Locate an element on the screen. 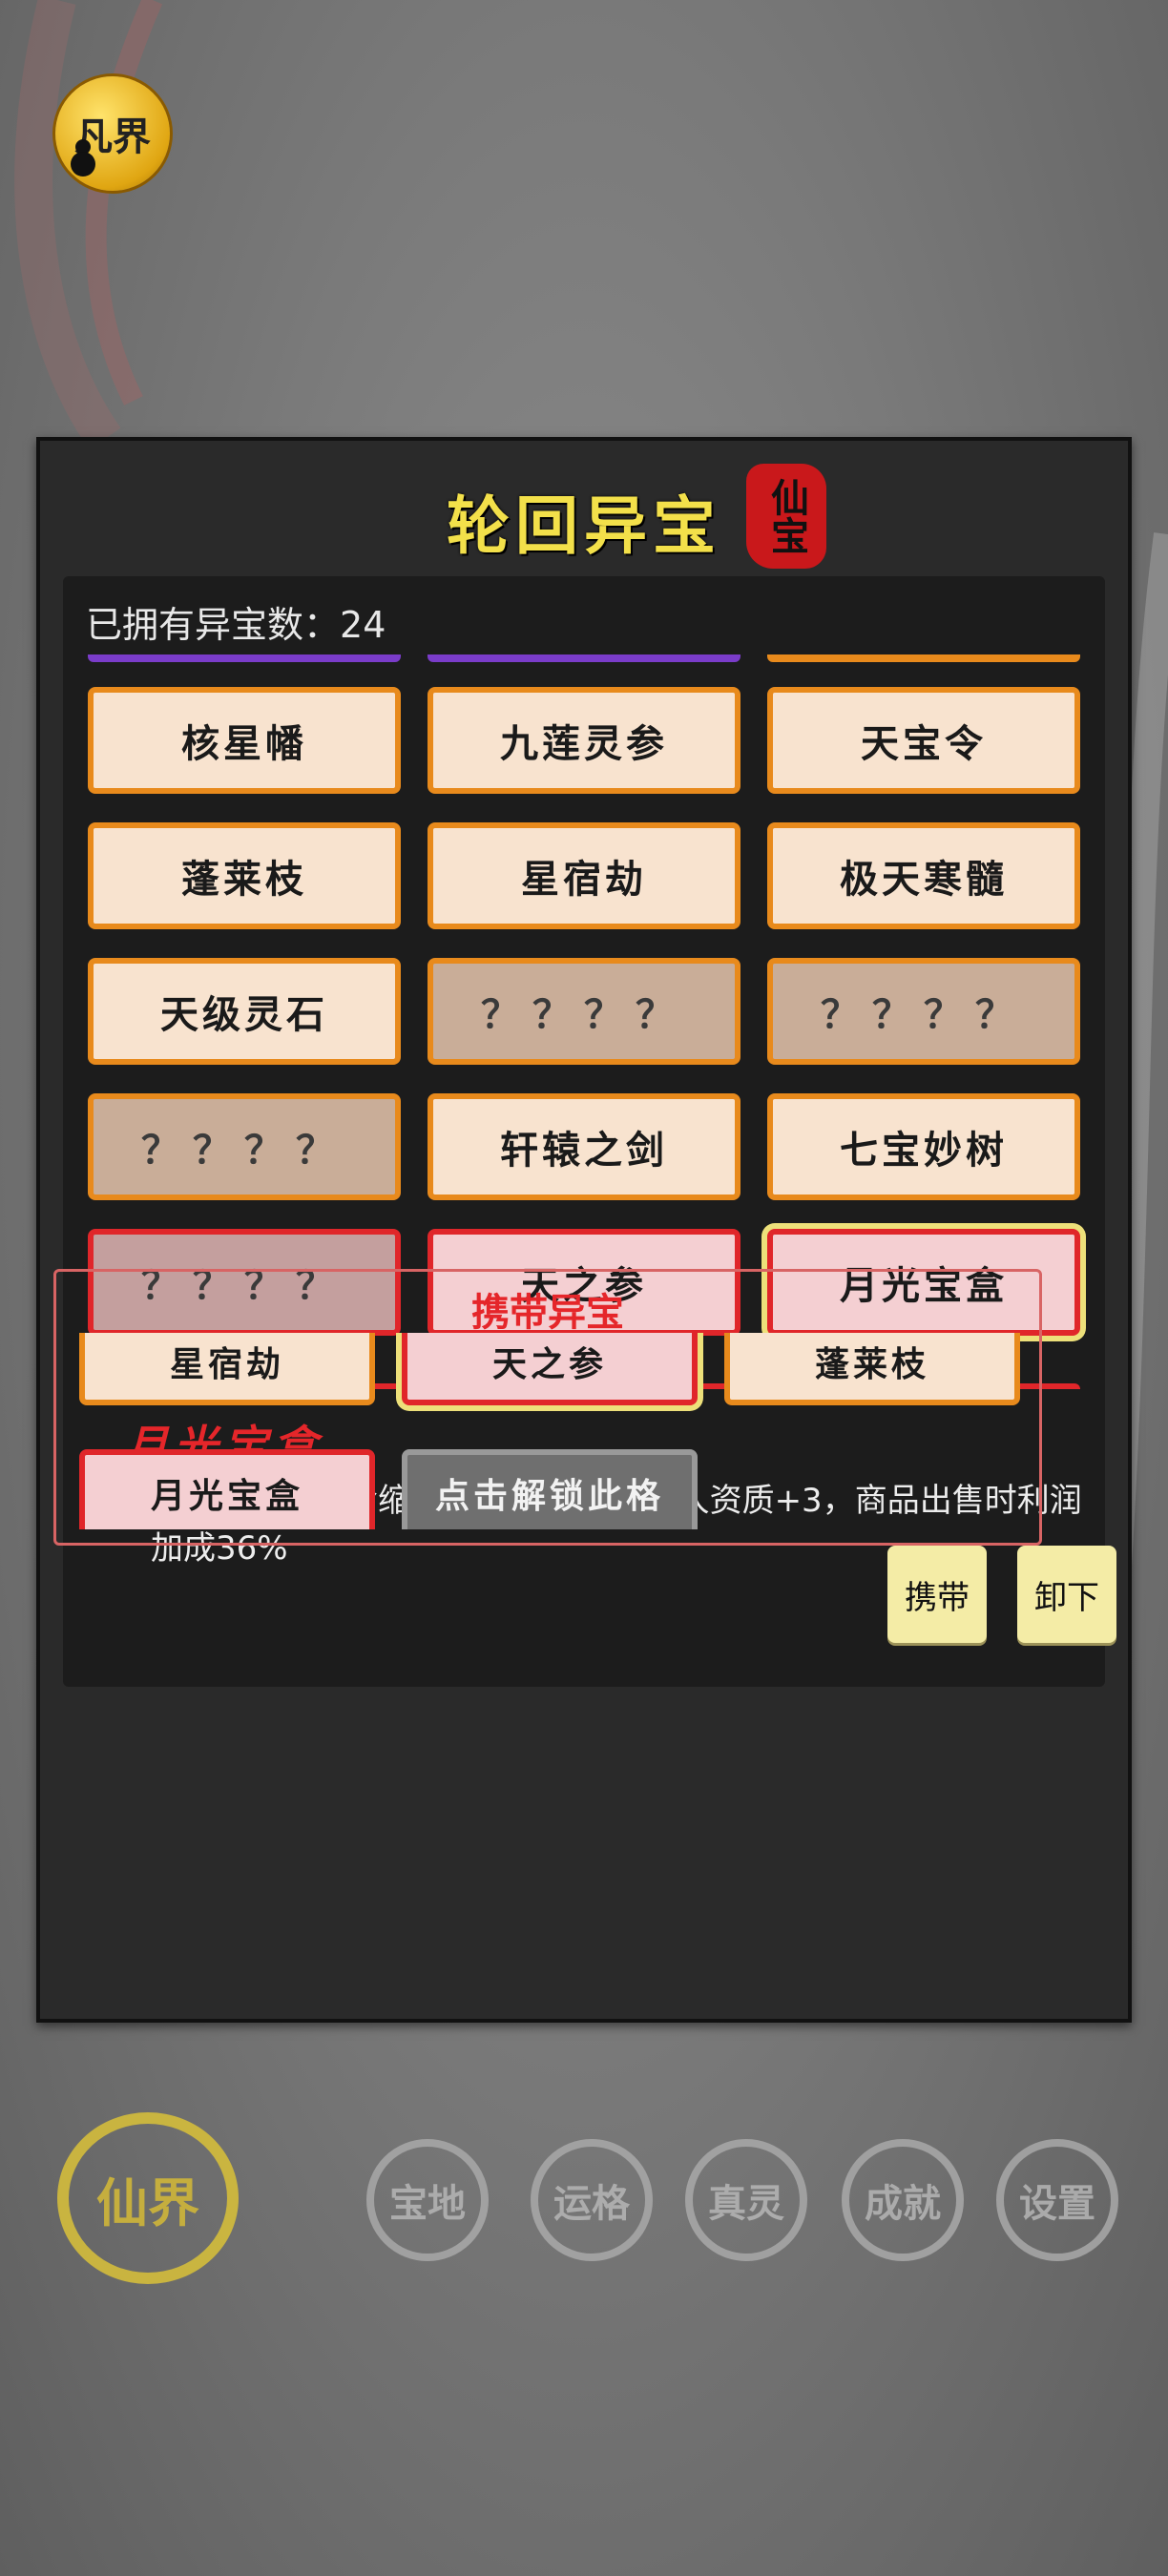 This screenshot has height=2576, width=1168. panel-title: 轮回异宝 is located at coordinates (584, 525).